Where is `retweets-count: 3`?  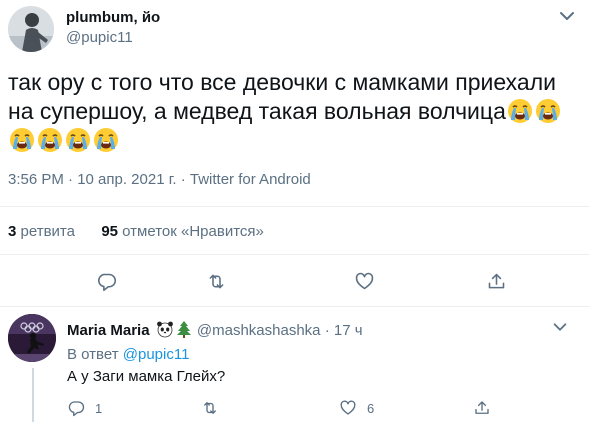
retweets-count: 3 is located at coordinates (12, 231).